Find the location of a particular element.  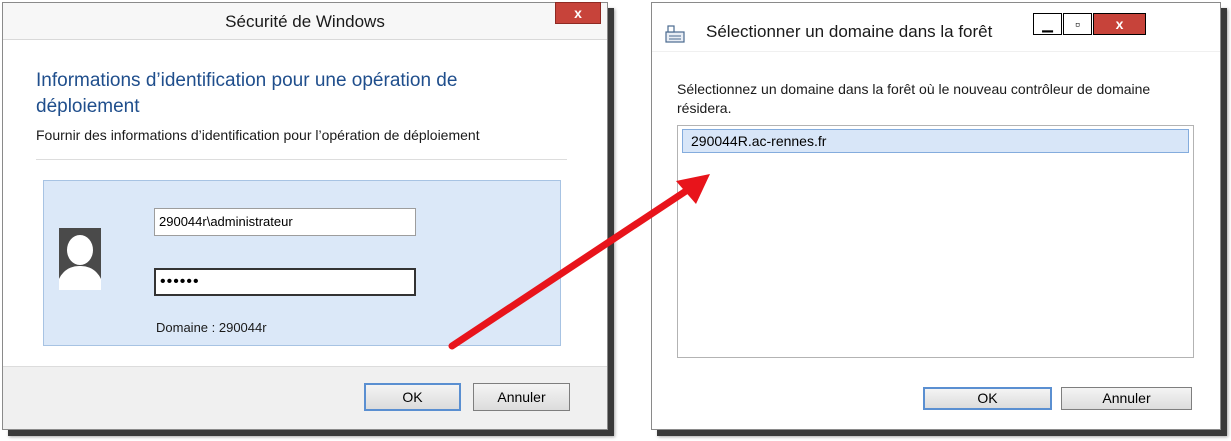

maximize-button: ▫ is located at coordinates (1077, 24).